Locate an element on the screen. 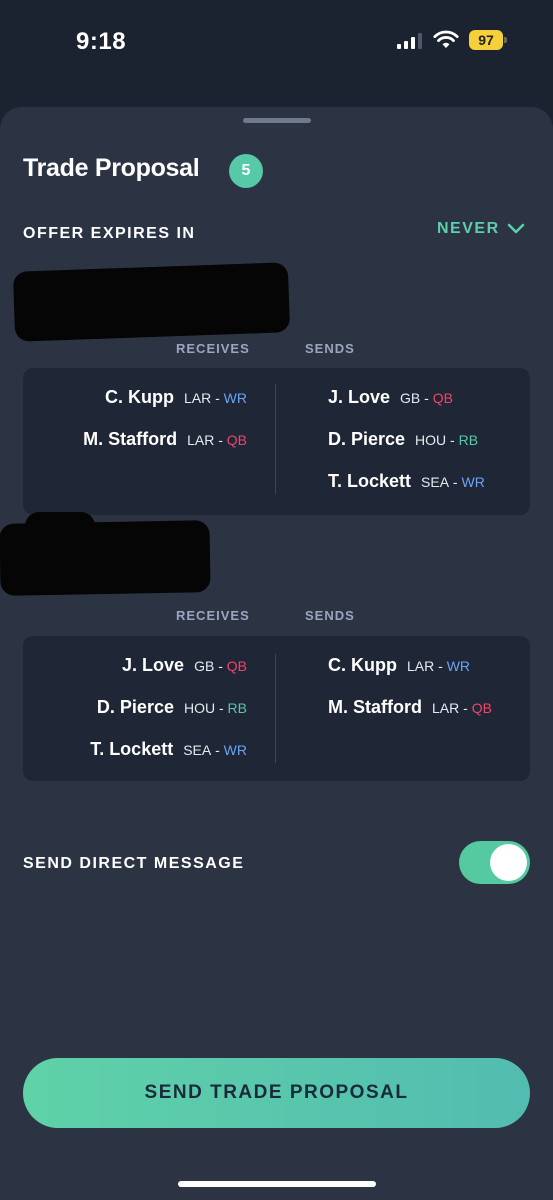 Image resolution: width=553 pixels, height=1200 pixels. battery-icon: 97 is located at coordinates (486, 40).